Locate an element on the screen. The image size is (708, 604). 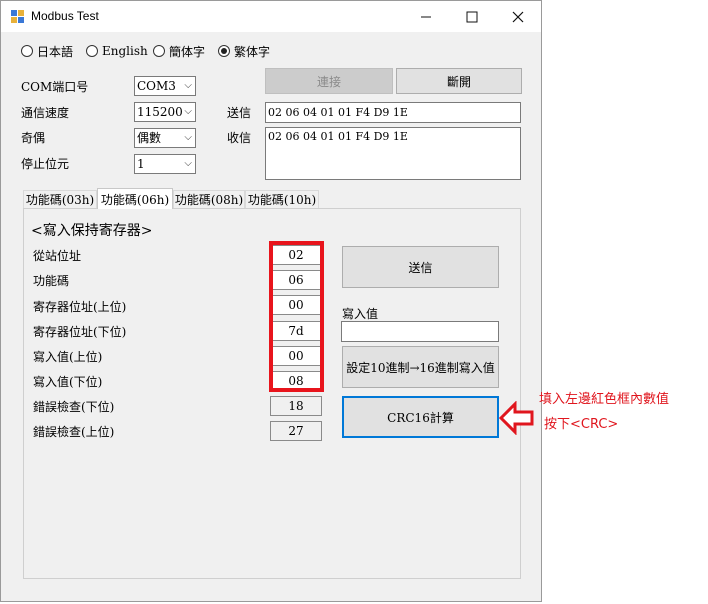
baud-rate-label: 通信速度 is located at coordinates (45, 113).